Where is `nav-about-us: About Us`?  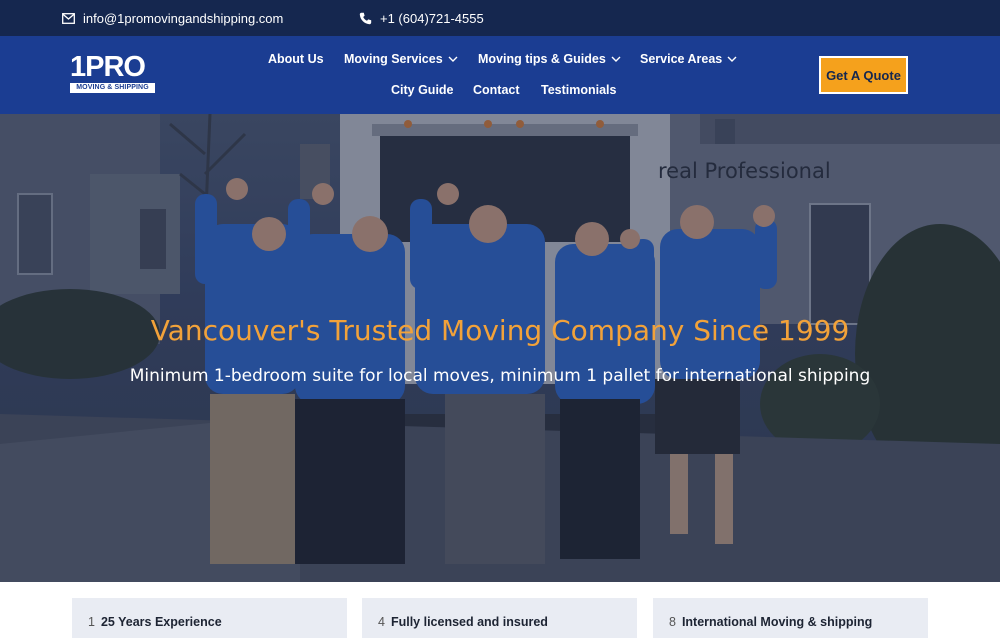 nav-about-us: About Us is located at coordinates (296, 59).